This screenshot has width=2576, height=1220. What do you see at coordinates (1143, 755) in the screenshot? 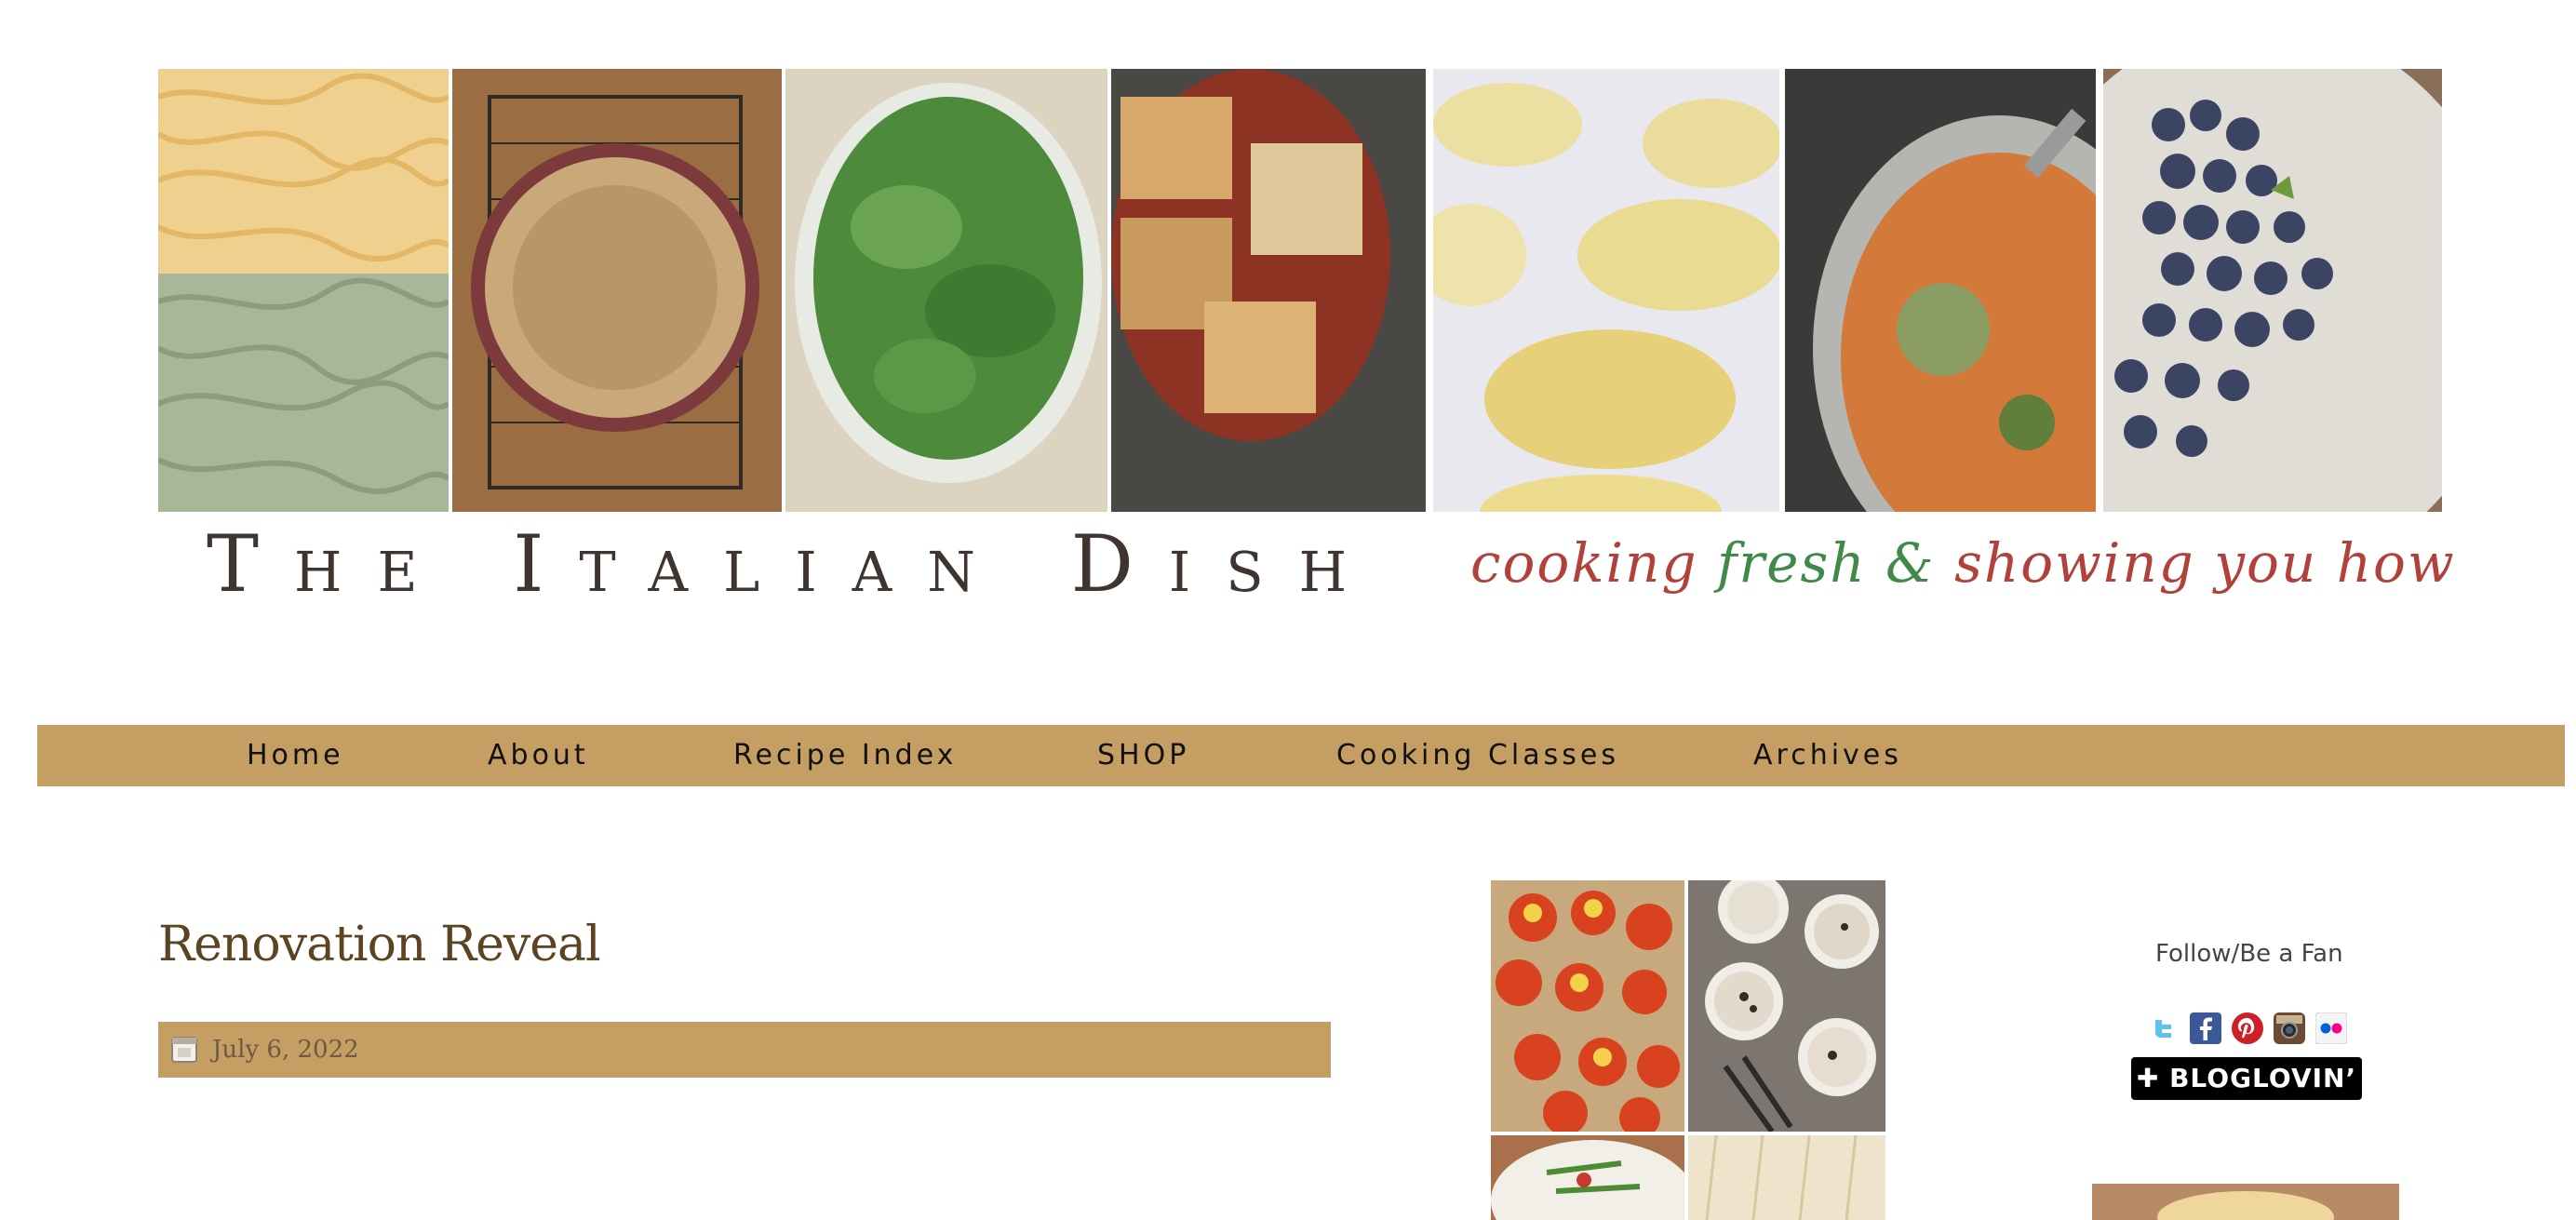
I see `nav-item-shop: SHOP` at bounding box center [1143, 755].